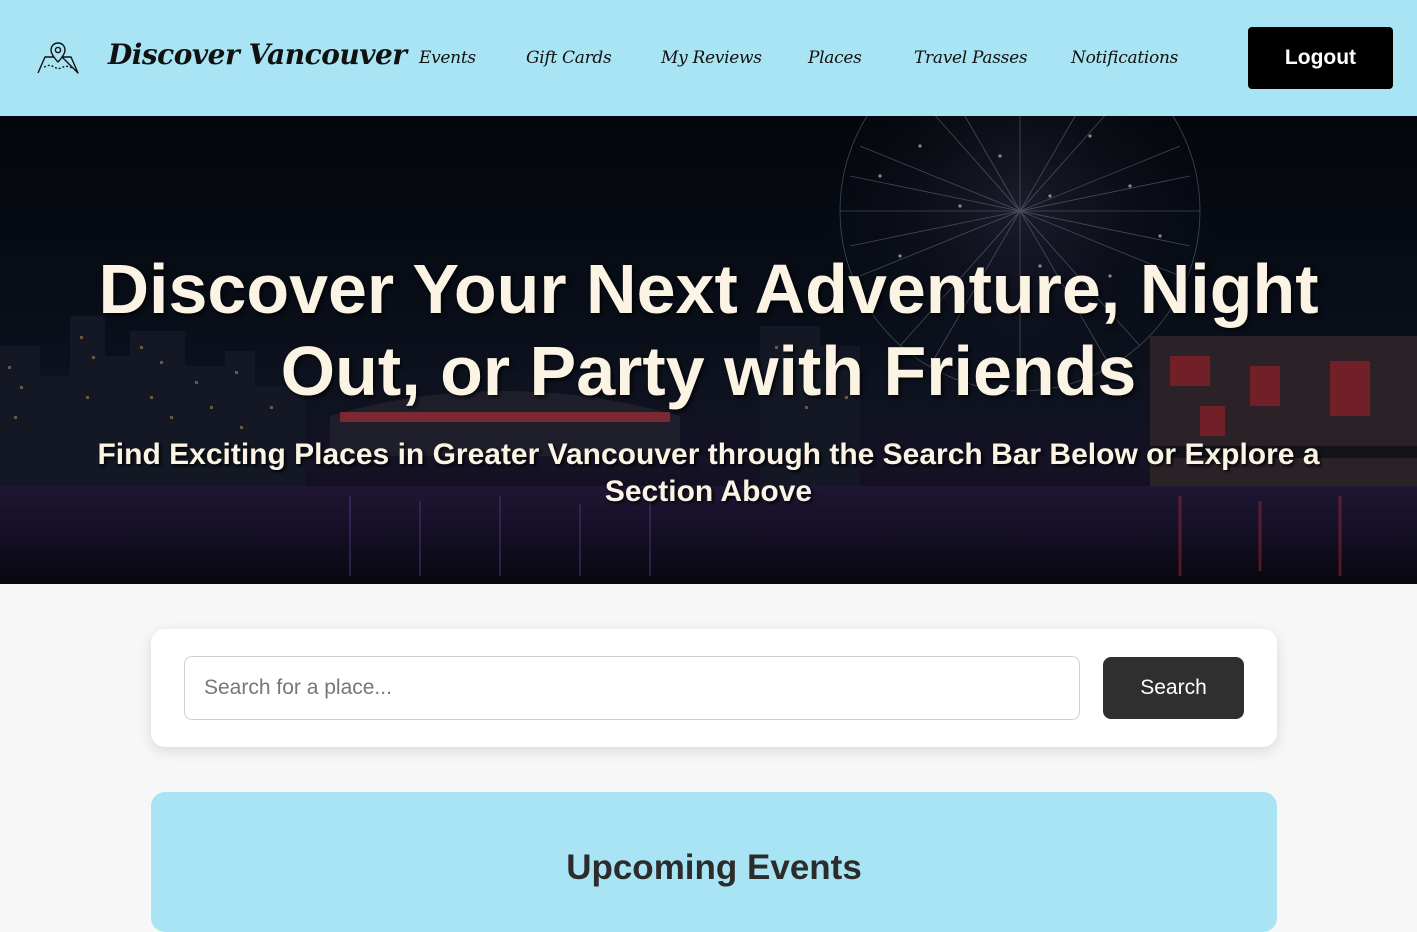  Describe the element at coordinates (1320, 58) in the screenshot. I see `logout-button: Logout` at that location.